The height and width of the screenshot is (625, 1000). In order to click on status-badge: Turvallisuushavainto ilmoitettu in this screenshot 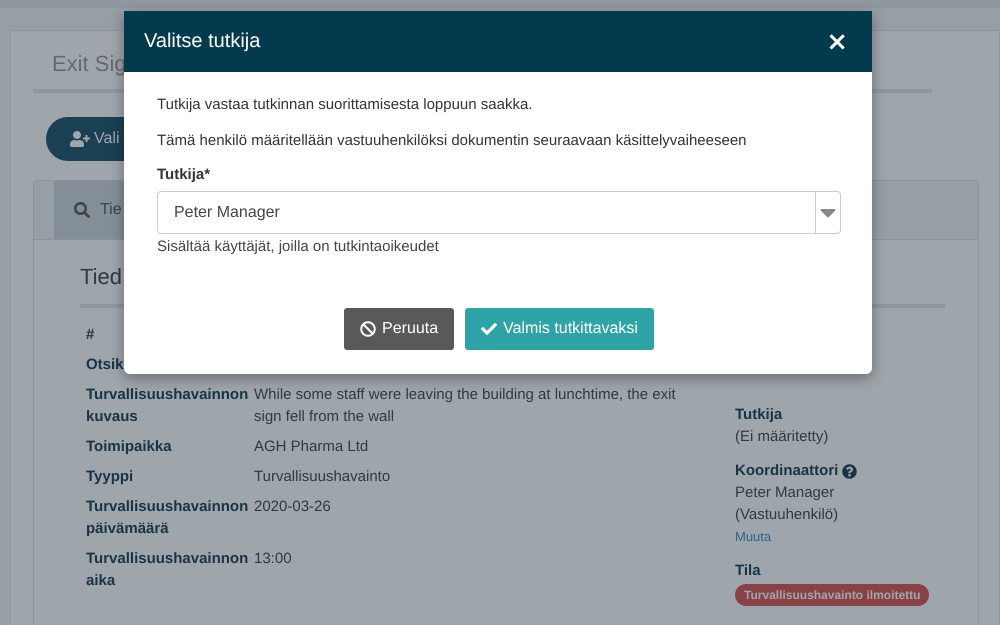, I will do `click(832, 595)`.